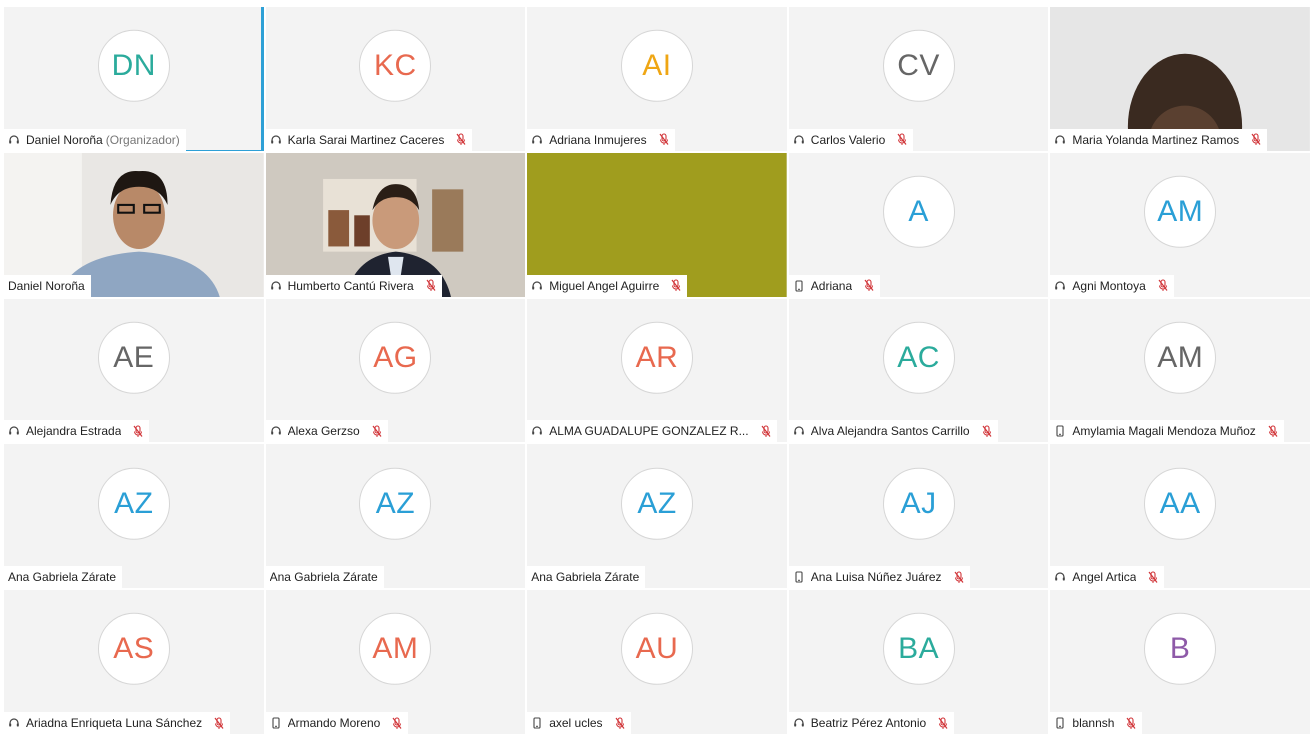 Image resolution: width=1314 pixels, height=734 pixels. What do you see at coordinates (350, 285) in the screenshot?
I see `participant-name: Humberto Cantú Rivera` at bounding box center [350, 285].